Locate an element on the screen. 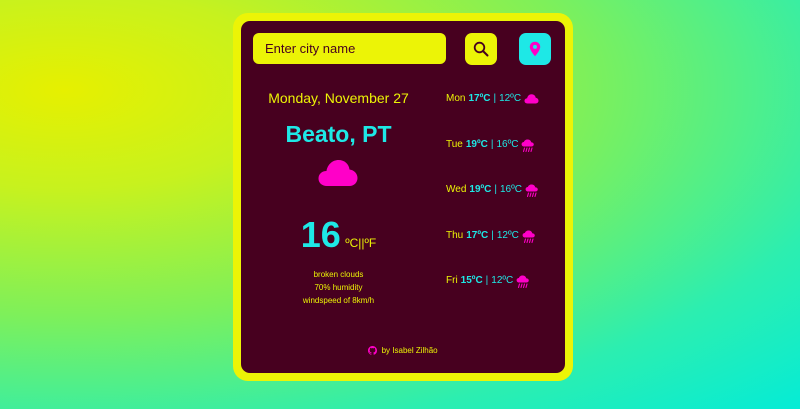 The image size is (800, 409). unit-toggle: ºC||ºF is located at coordinates (360, 243).